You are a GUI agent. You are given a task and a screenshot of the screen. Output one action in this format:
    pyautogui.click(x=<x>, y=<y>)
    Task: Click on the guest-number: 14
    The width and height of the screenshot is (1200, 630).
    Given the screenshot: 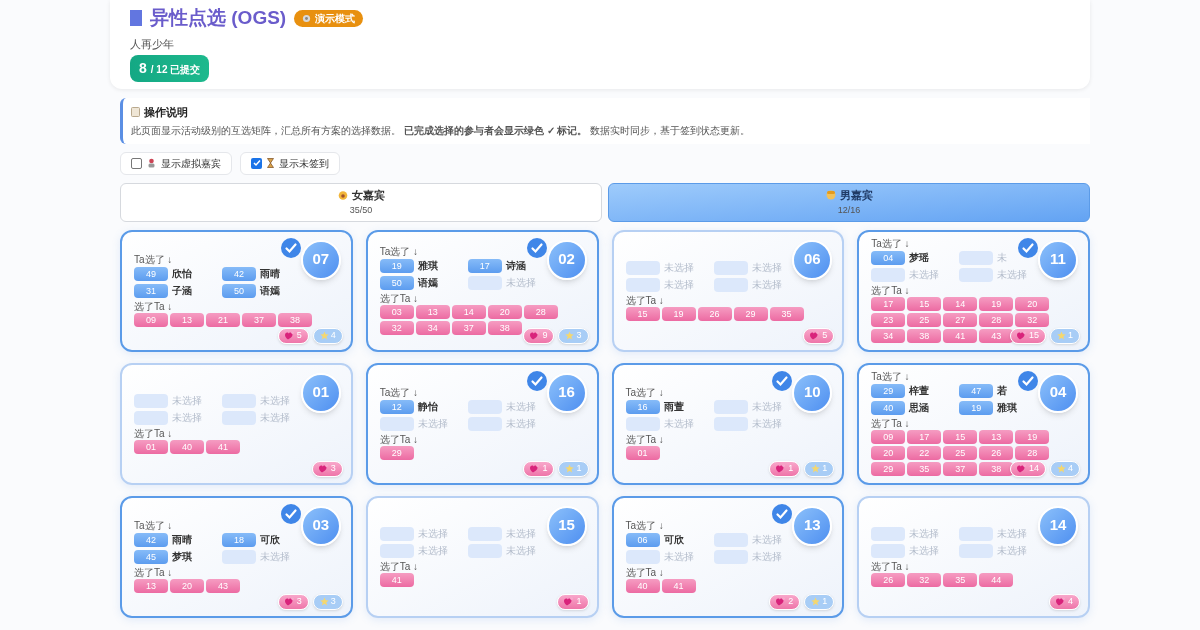 What is the action you would take?
    pyautogui.click(x=1058, y=525)
    